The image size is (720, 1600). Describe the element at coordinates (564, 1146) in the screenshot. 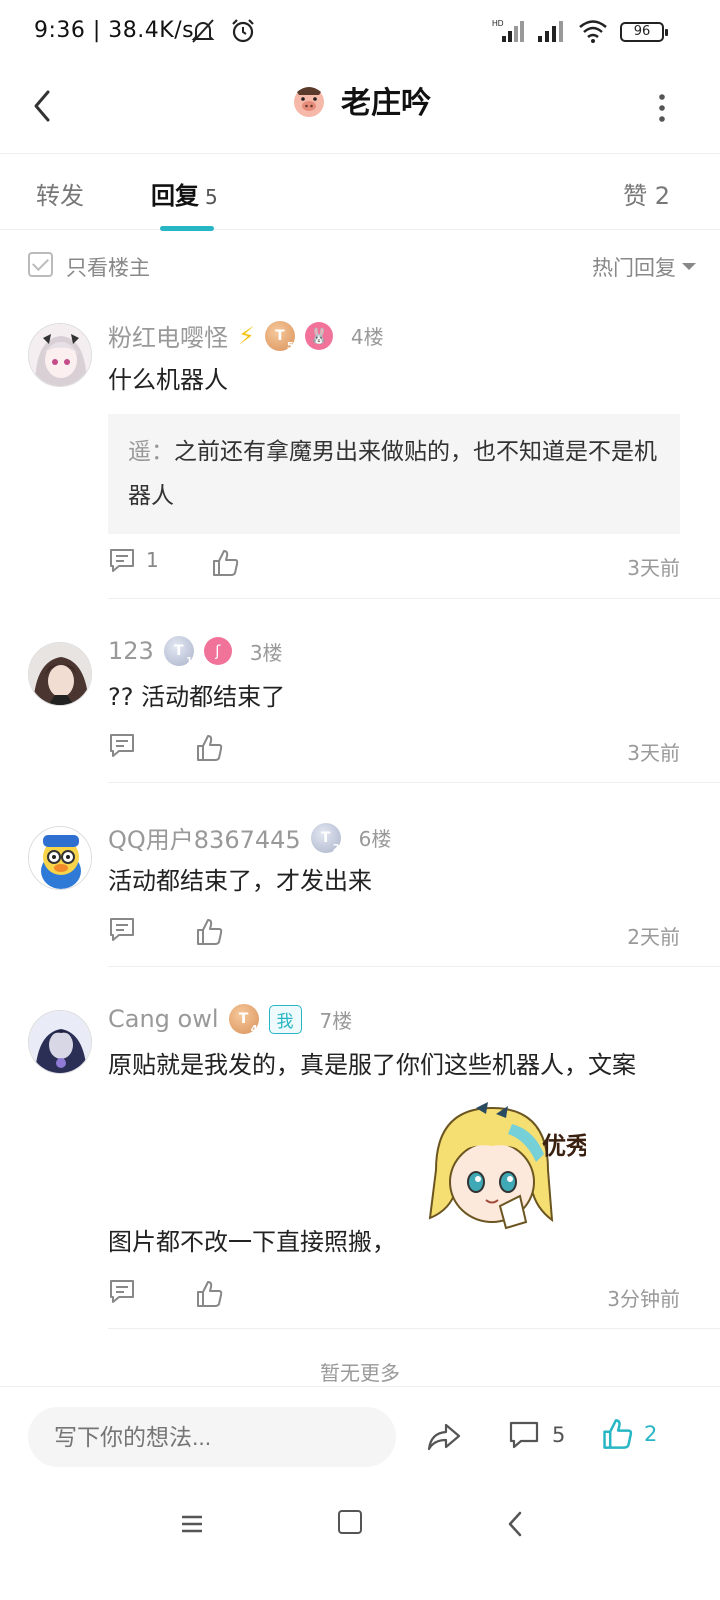

I see `svg-text: 优秀` at that location.